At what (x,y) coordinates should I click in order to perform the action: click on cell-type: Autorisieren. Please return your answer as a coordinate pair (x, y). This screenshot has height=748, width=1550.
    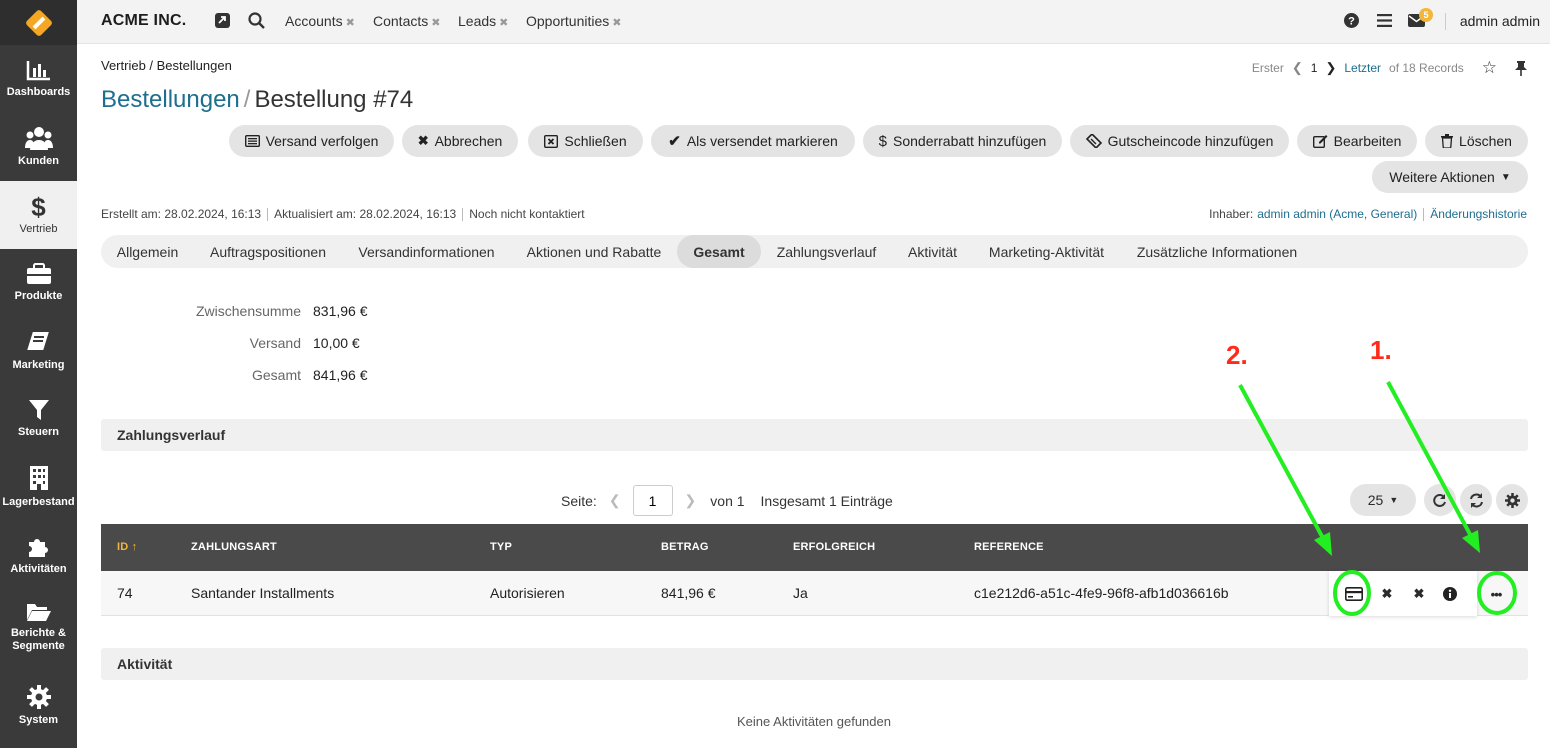
    Looking at the image, I should click on (527, 593).